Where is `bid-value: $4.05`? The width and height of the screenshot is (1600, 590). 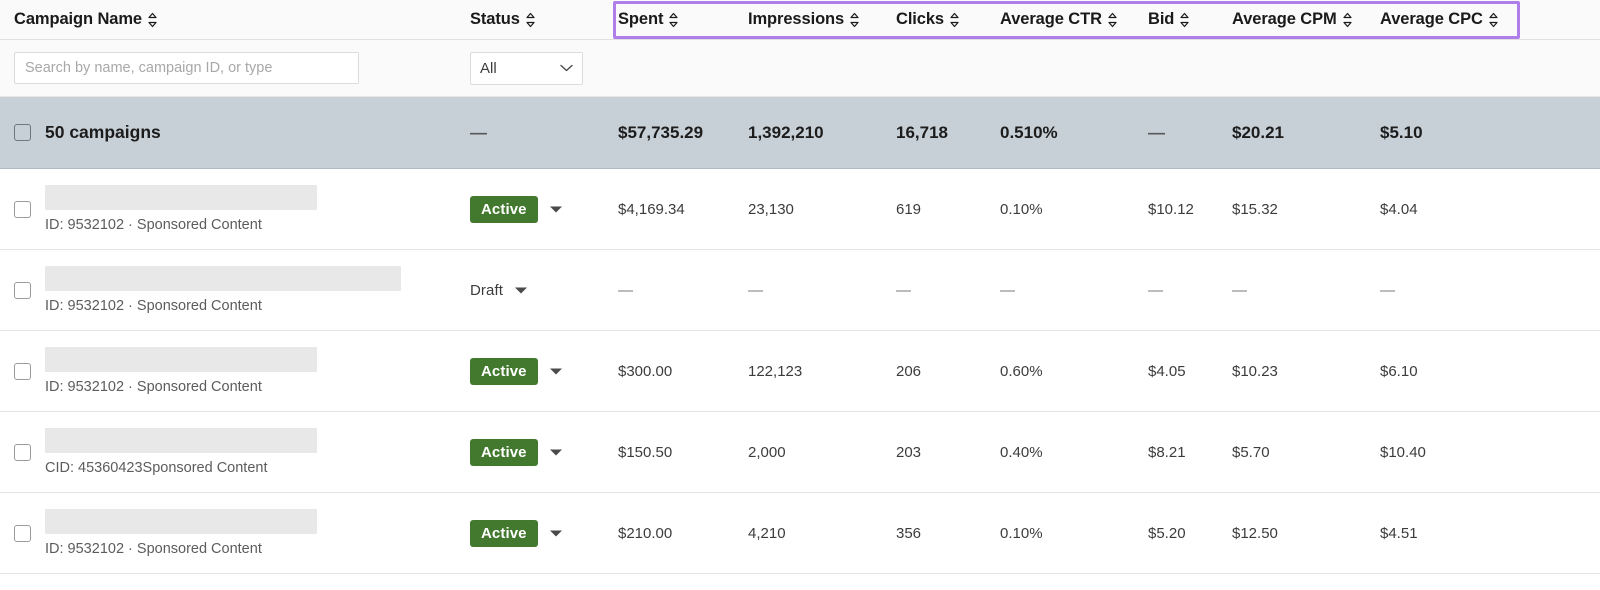
bid-value: $4.05 is located at coordinates (1167, 371).